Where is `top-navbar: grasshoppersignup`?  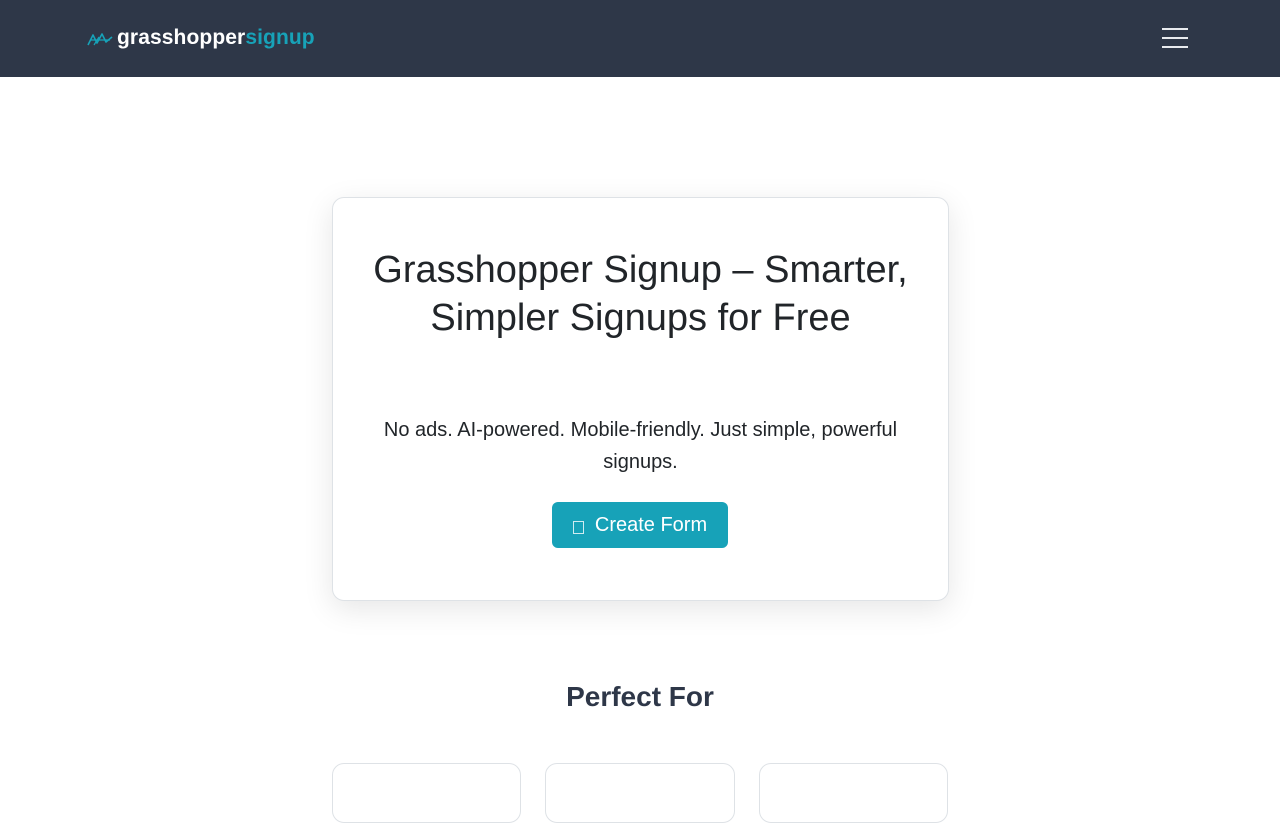
top-navbar: grasshoppersignup is located at coordinates (640, 38).